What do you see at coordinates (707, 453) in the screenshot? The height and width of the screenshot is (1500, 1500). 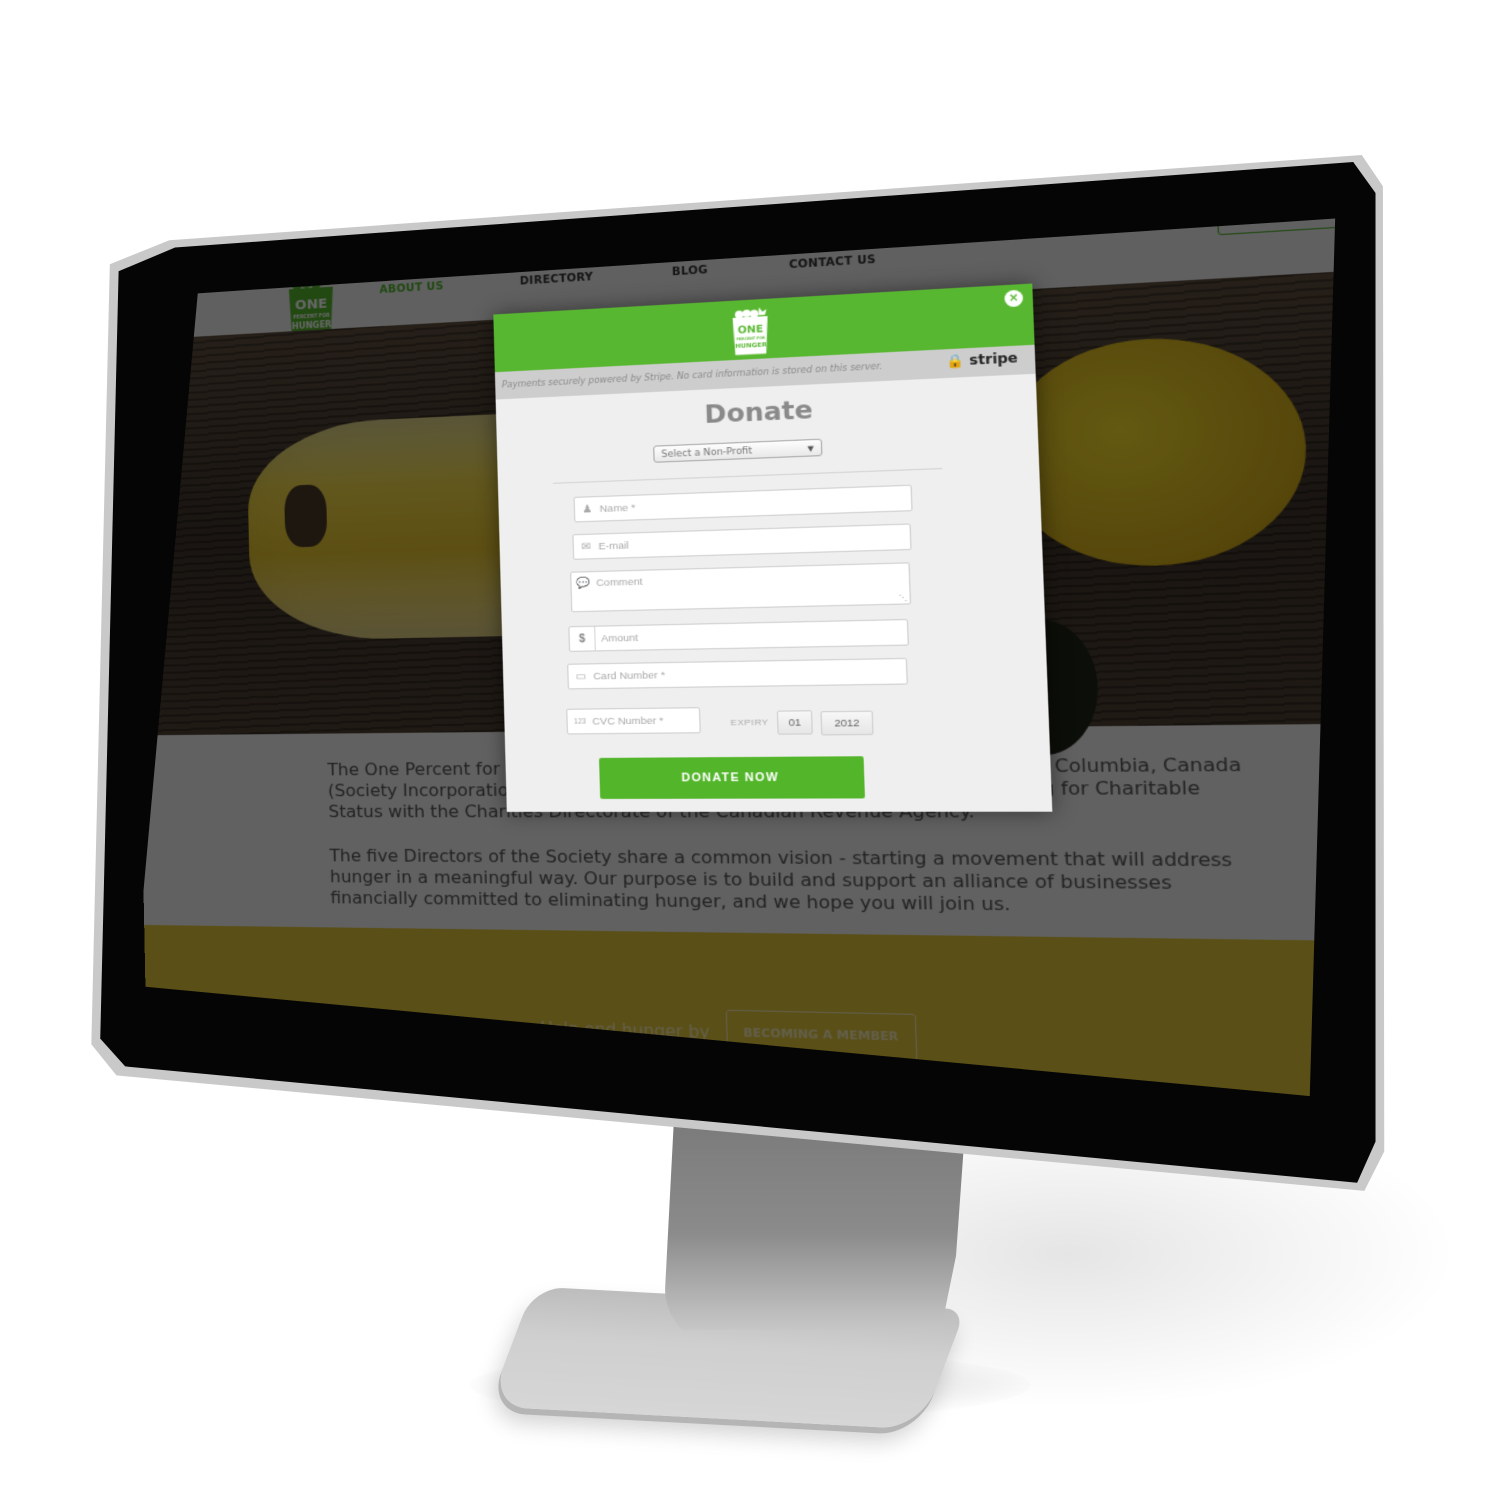 I see `nonprofit-select-value: Select a Non-Profit` at bounding box center [707, 453].